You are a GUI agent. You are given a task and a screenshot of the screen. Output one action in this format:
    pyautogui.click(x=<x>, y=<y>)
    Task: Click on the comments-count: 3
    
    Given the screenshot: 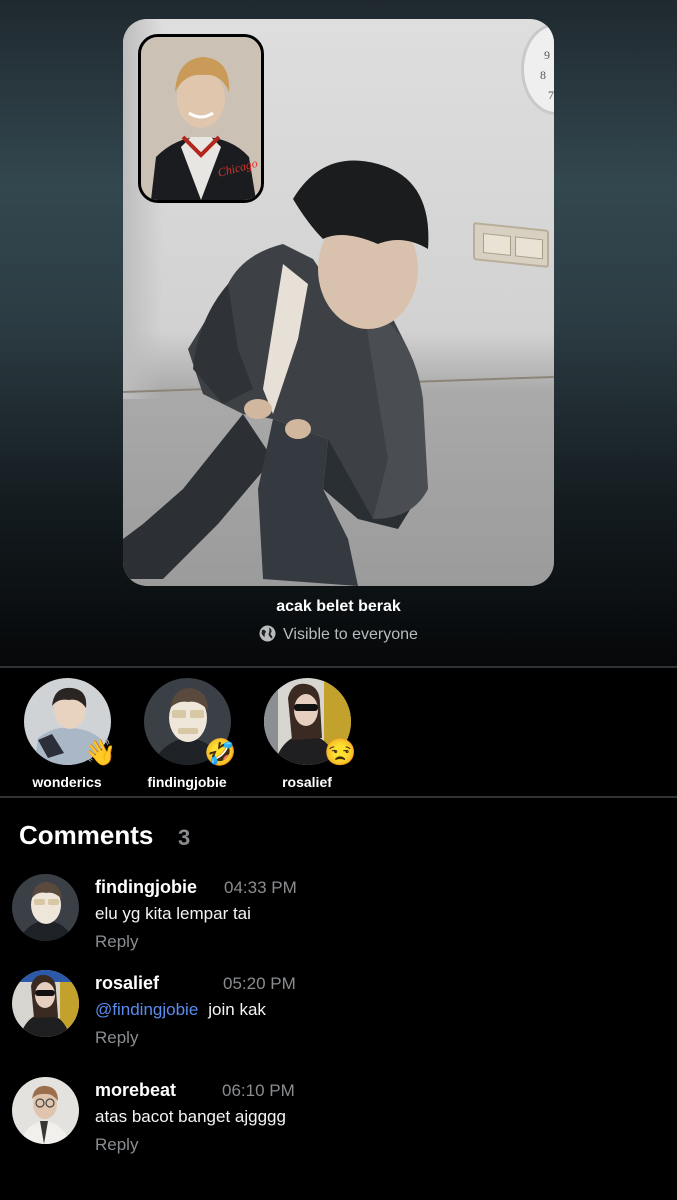 What is the action you would take?
    pyautogui.click(x=184, y=837)
    